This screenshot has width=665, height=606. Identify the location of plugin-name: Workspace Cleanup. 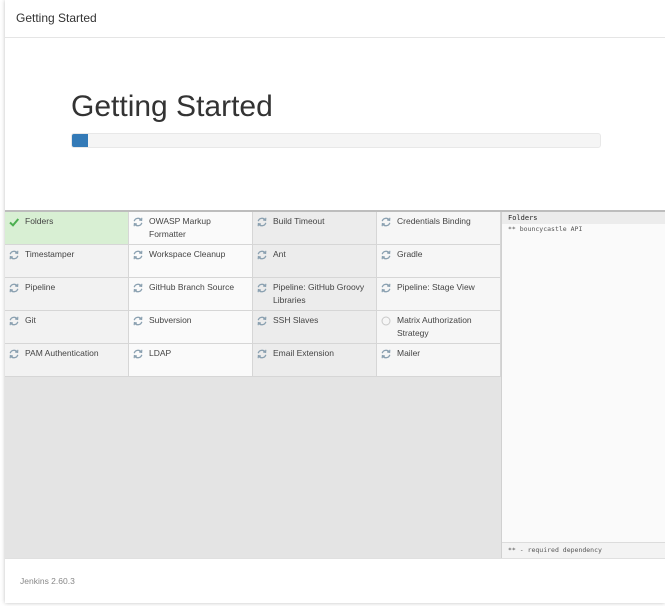
(187, 254).